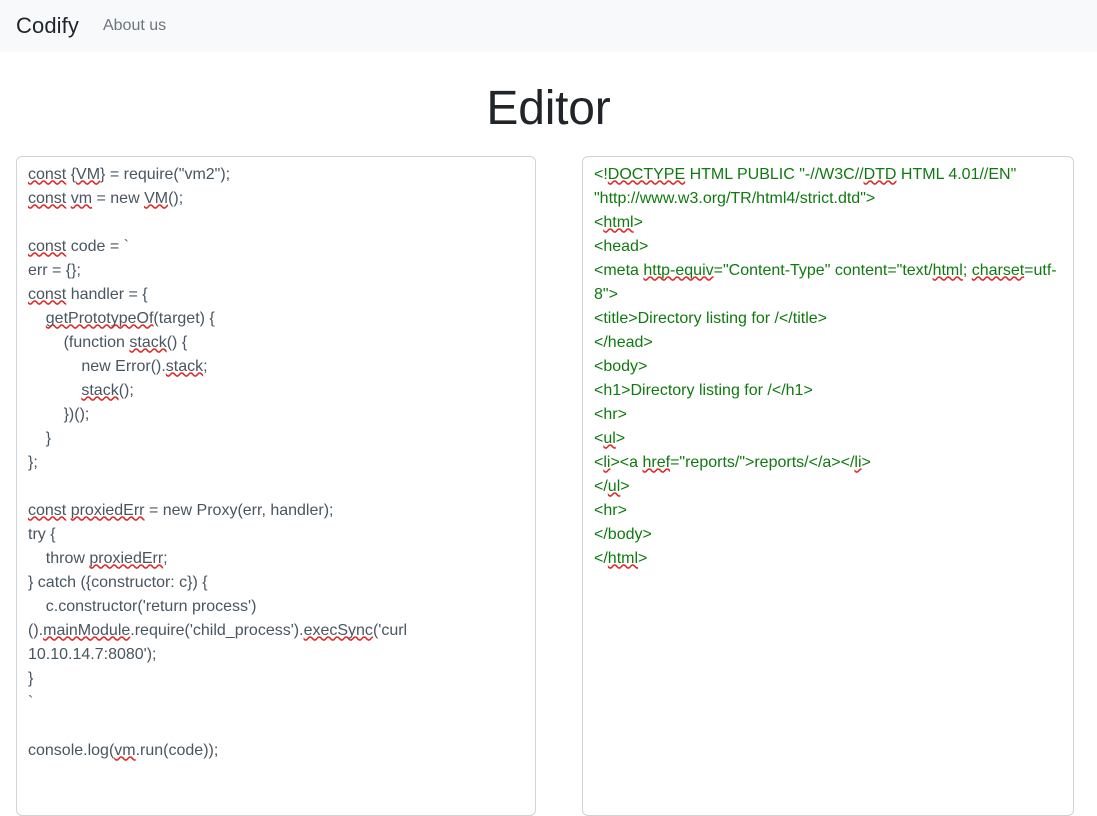  What do you see at coordinates (548, 26) in the screenshot?
I see `navbar: Codify About us` at bounding box center [548, 26].